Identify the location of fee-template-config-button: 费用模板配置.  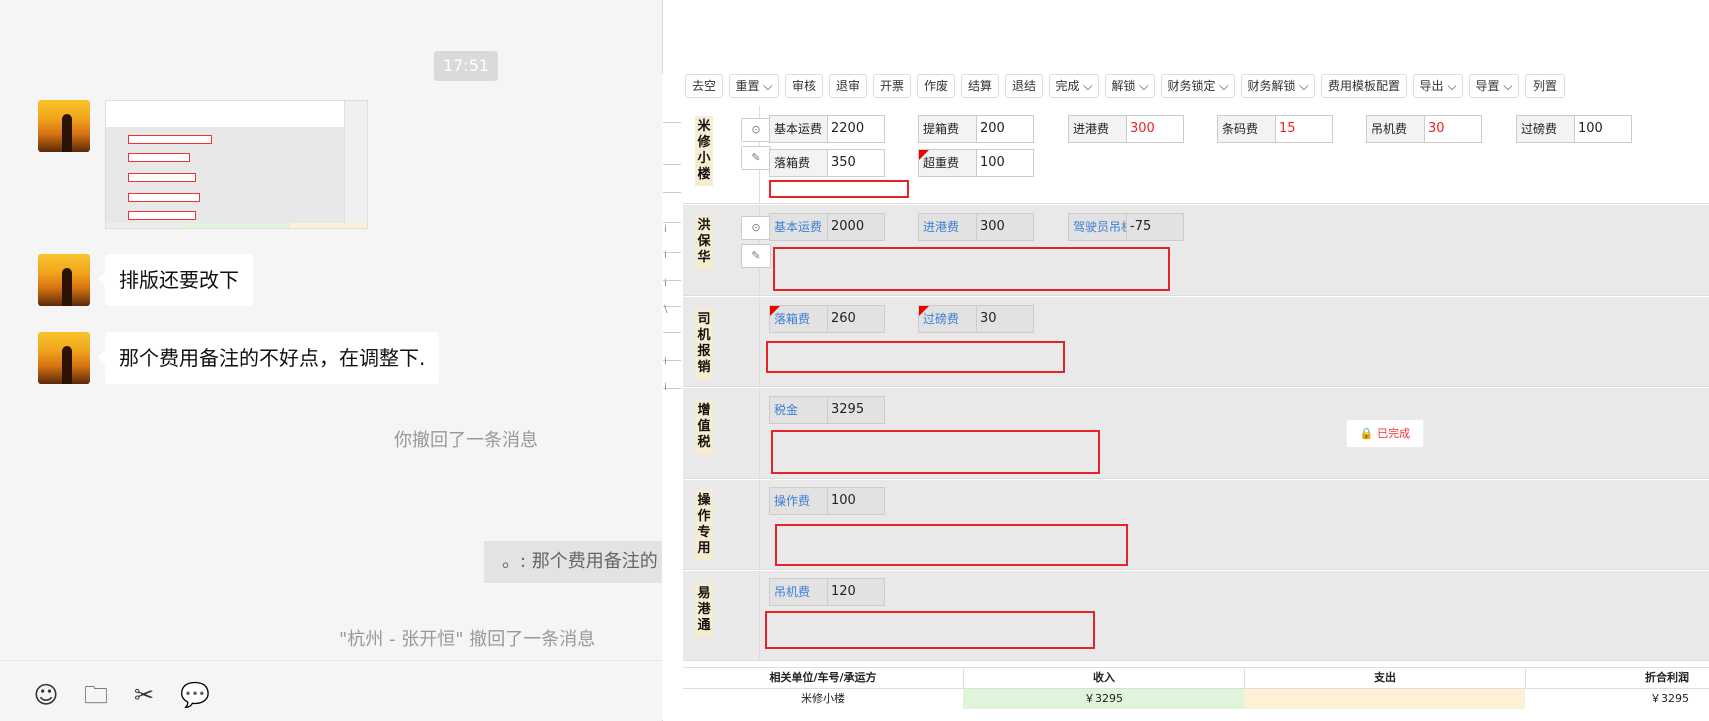
(1364, 86).